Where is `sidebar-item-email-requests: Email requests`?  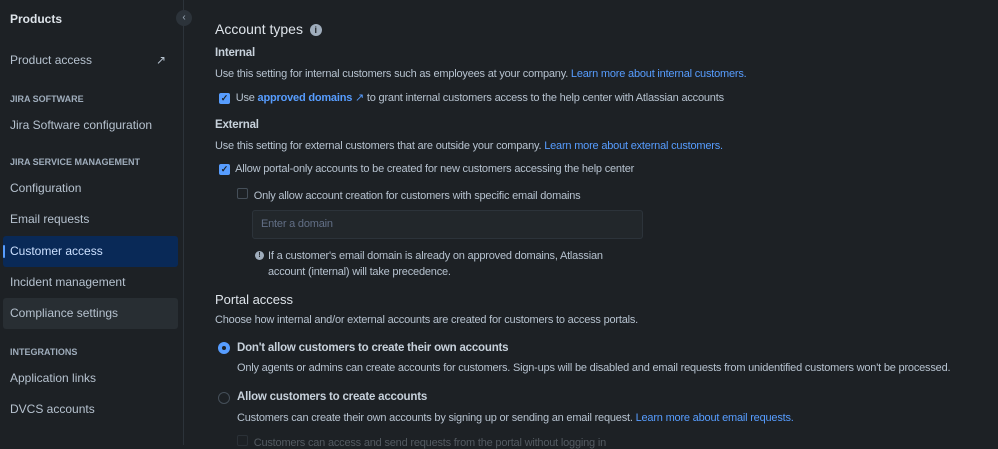
sidebar-item-email-requests: Email requests is located at coordinates (90, 219).